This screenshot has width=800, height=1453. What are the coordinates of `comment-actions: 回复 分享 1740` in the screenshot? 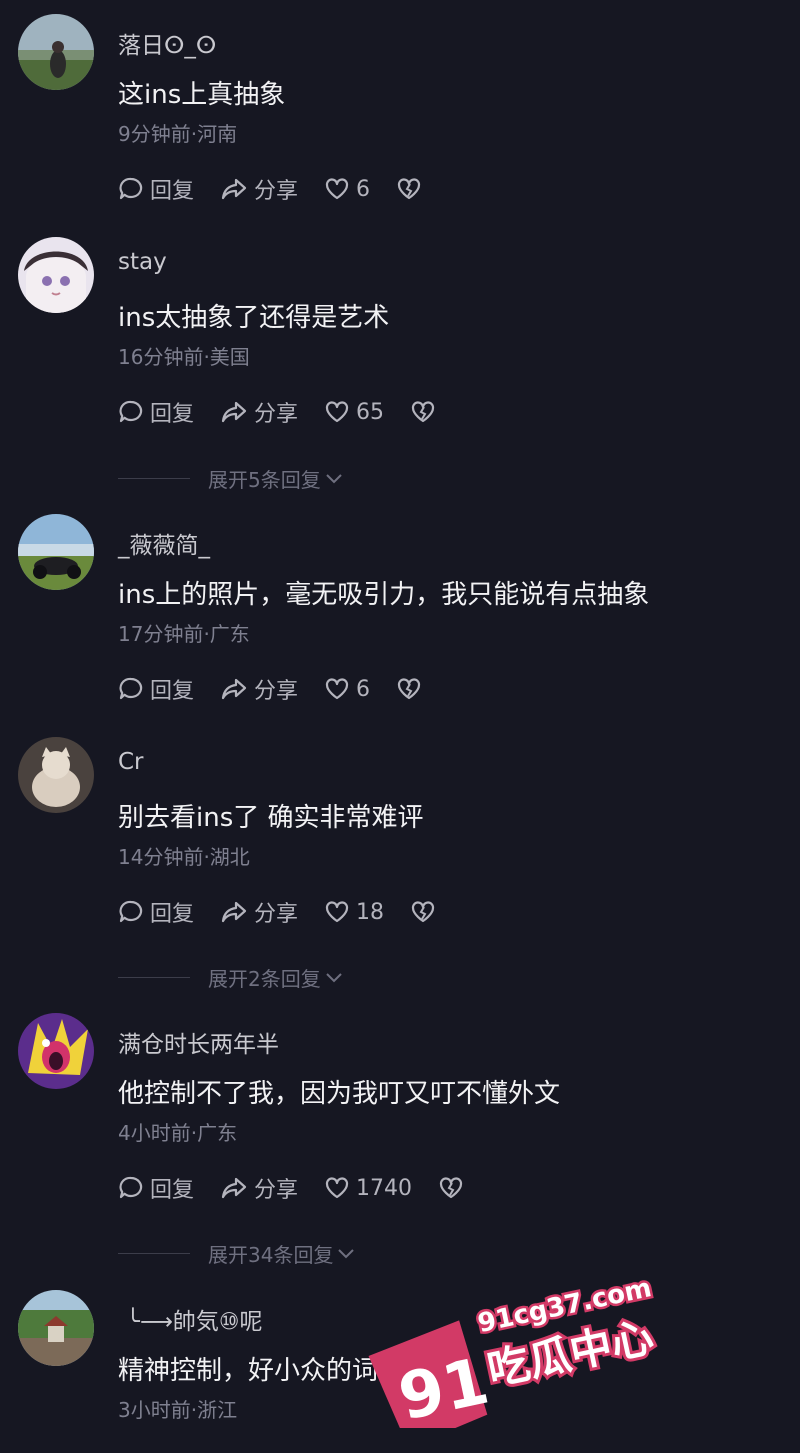 It's located at (307, 1188).